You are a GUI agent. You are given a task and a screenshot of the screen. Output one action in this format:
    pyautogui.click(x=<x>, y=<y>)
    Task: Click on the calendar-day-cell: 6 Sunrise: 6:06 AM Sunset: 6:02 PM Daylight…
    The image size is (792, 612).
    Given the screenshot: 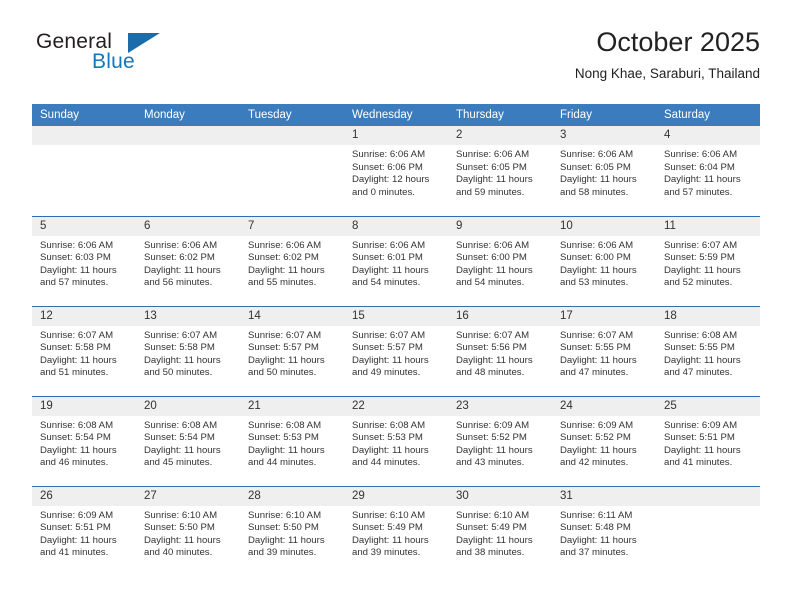 What is the action you would take?
    pyautogui.click(x=188, y=260)
    